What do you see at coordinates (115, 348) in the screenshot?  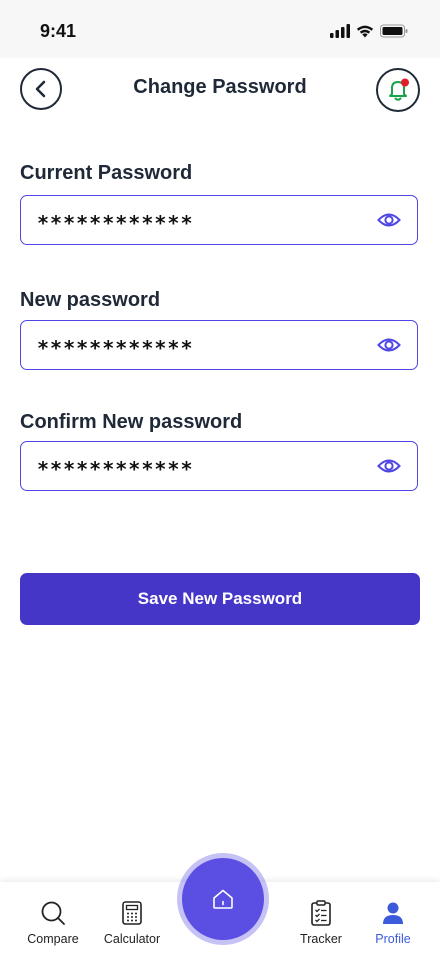 I see `new-password-value: ************` at bounding box center [115, 348].